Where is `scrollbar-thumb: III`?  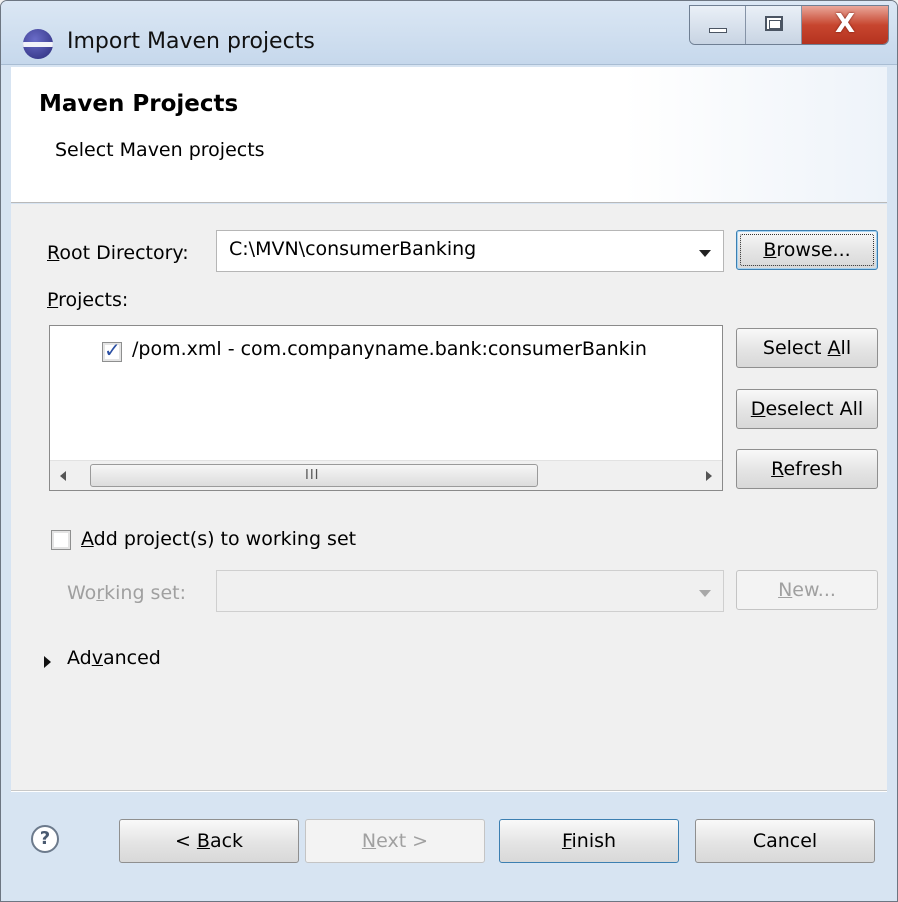 scrollbar-thumb: III is located at coordinates (314, 475).